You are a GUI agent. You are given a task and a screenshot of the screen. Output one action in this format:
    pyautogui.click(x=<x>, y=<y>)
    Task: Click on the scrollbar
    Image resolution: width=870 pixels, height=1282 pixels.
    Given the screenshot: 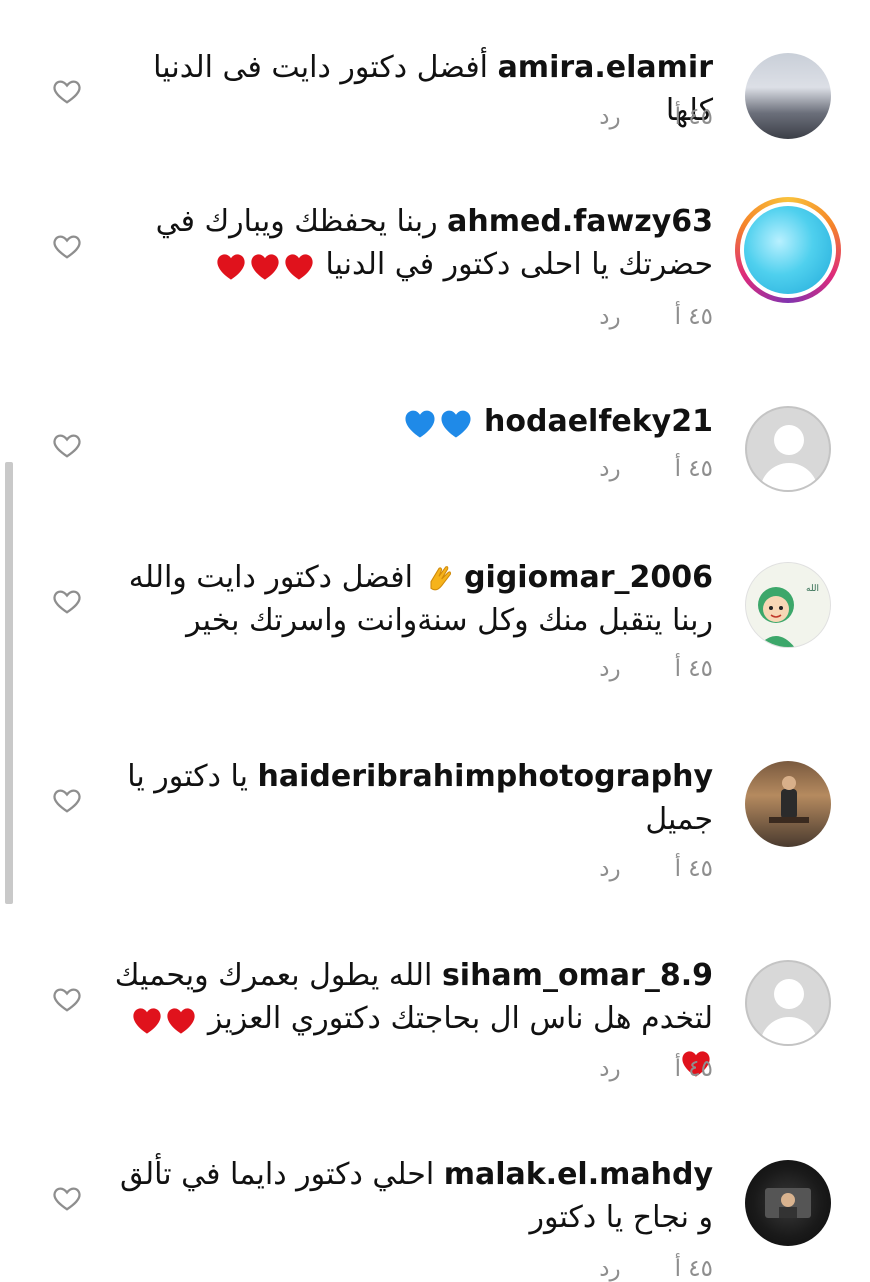 What is the action you would take?
    pyautogui.click(x=9, y=683)
    